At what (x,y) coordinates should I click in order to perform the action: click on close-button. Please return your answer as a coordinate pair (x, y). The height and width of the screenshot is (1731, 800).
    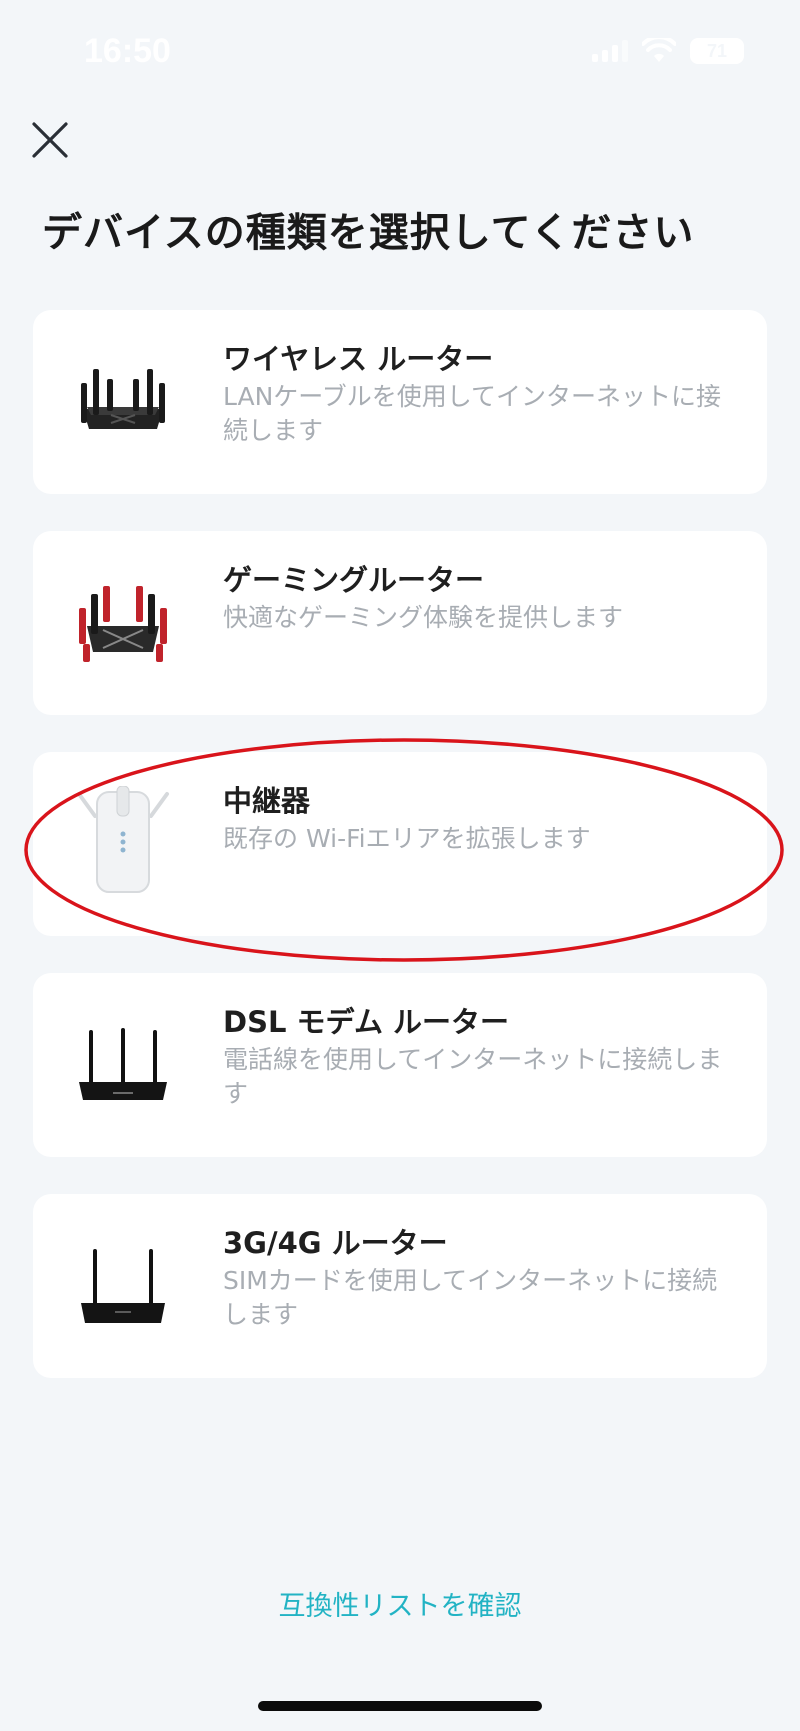
    Looking at the image, I should click on (50, 140).